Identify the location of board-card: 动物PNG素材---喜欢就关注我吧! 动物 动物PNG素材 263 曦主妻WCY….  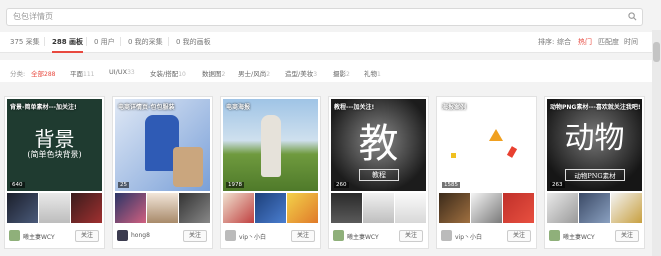
(594, 172).